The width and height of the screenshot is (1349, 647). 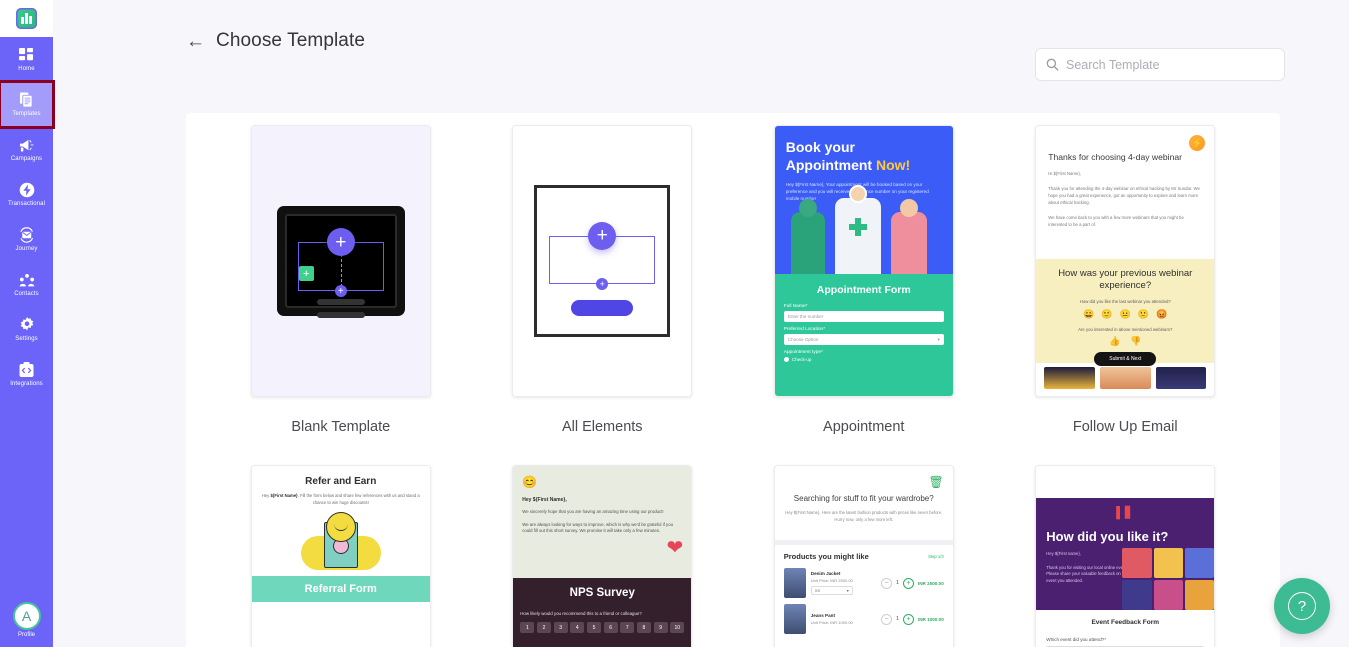 I want to click on smiley-icon: 😊, so click(x=530, y=482).